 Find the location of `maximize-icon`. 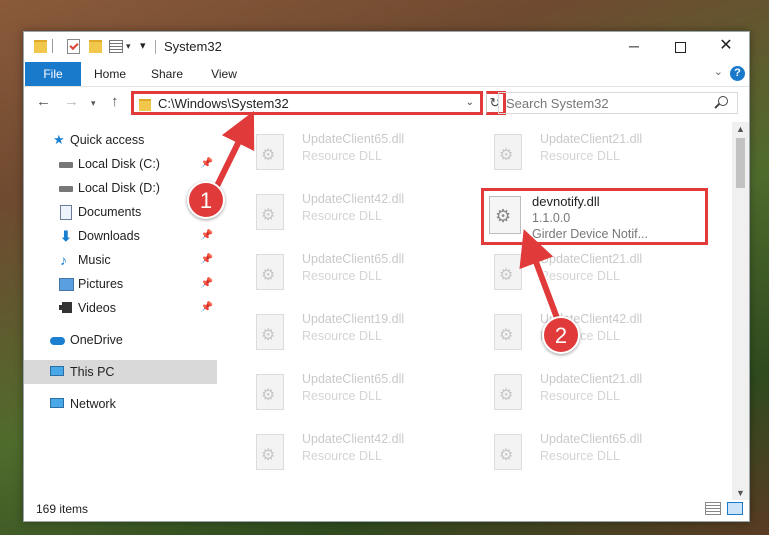

maximize-icon is located at coordinates (680, 47).